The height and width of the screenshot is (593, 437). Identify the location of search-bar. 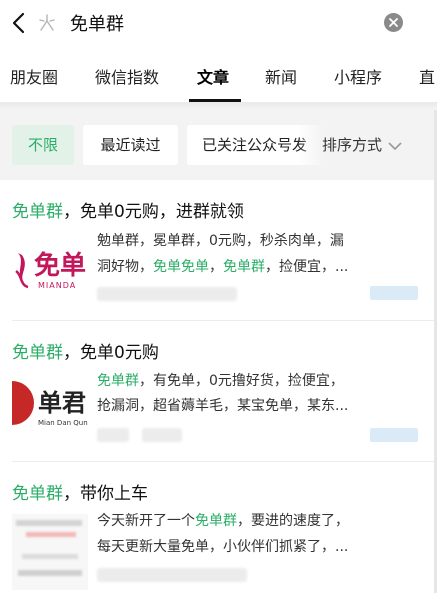
(218, 23).